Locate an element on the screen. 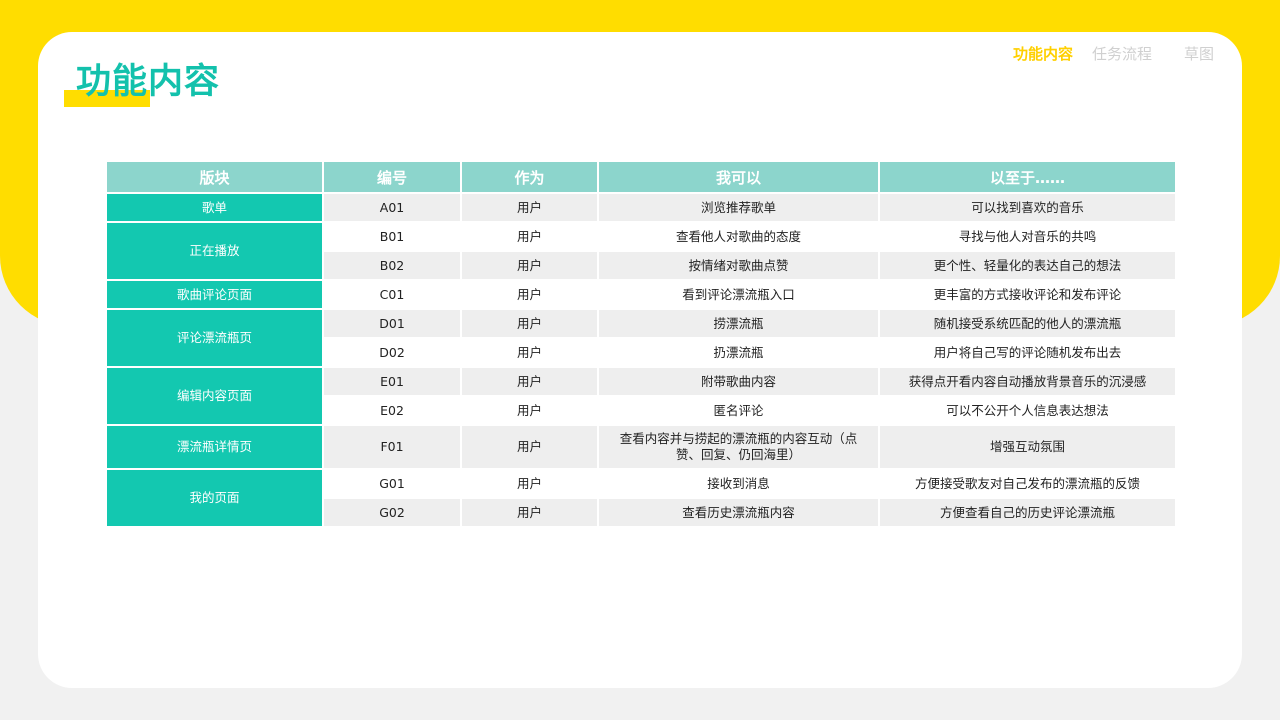  page-title-group: 功能内容 is located at coordinates (149, 85).